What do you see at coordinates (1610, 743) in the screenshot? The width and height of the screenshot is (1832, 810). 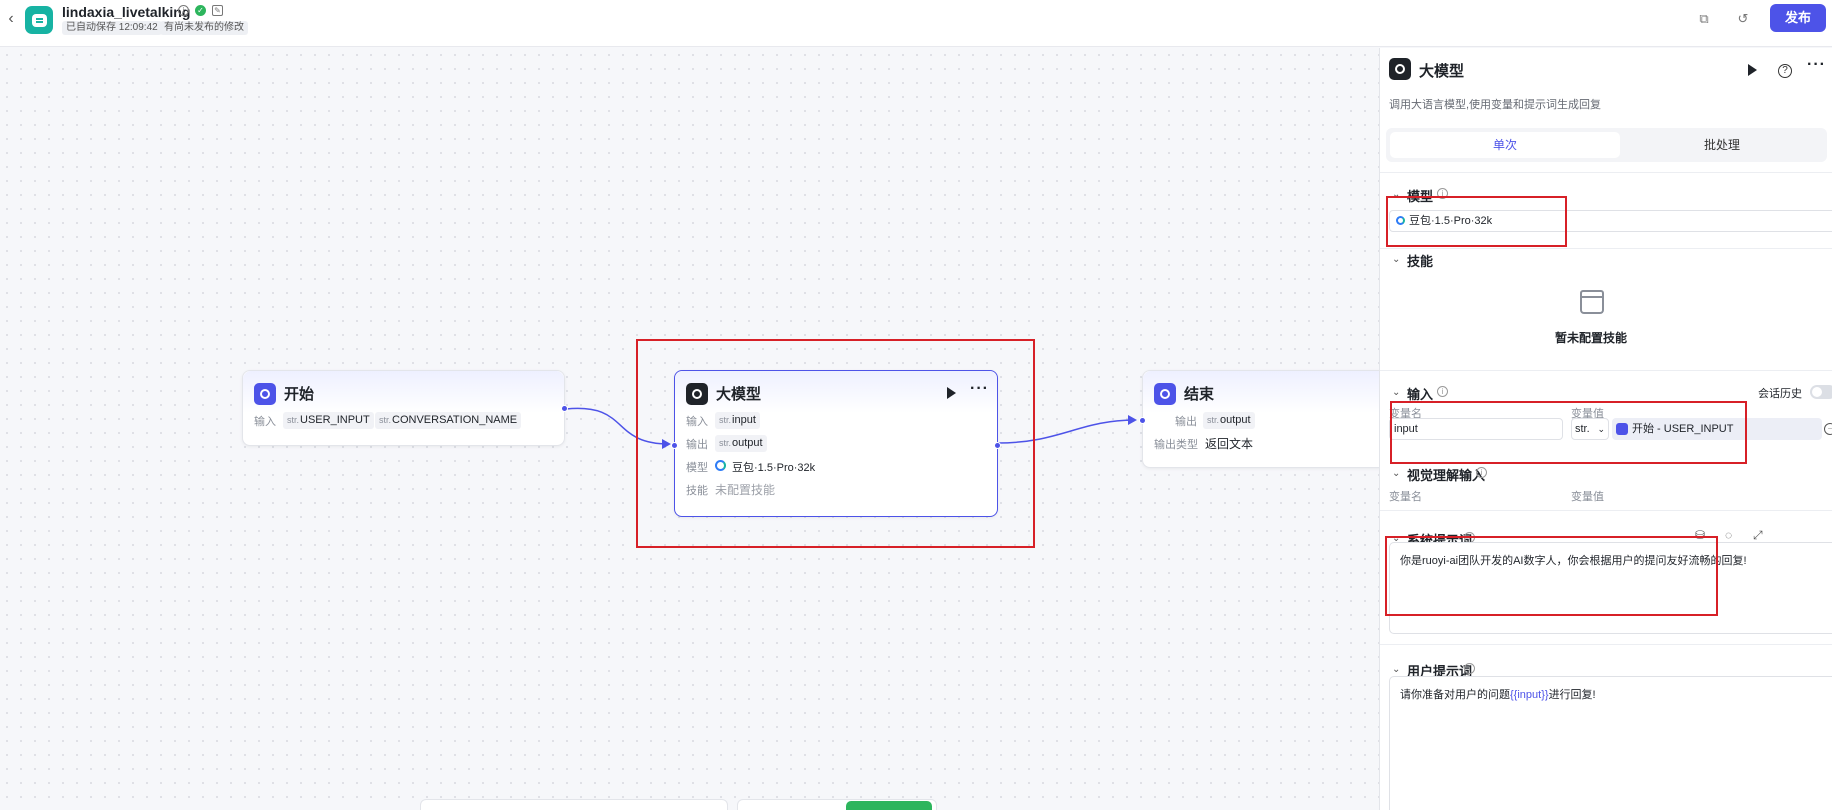 I see `user-prompt-editor: 请你准备对用户的问题{{input}}进行回复!` at bounding box center [1610, 743].